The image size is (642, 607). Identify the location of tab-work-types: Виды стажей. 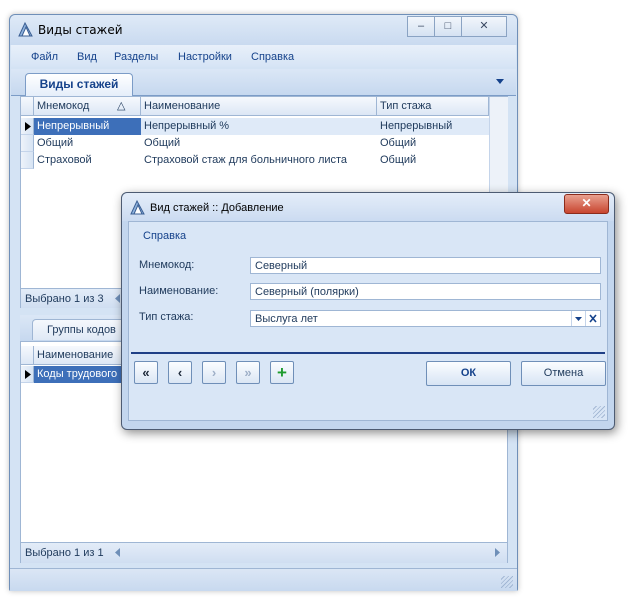
(79, 84).